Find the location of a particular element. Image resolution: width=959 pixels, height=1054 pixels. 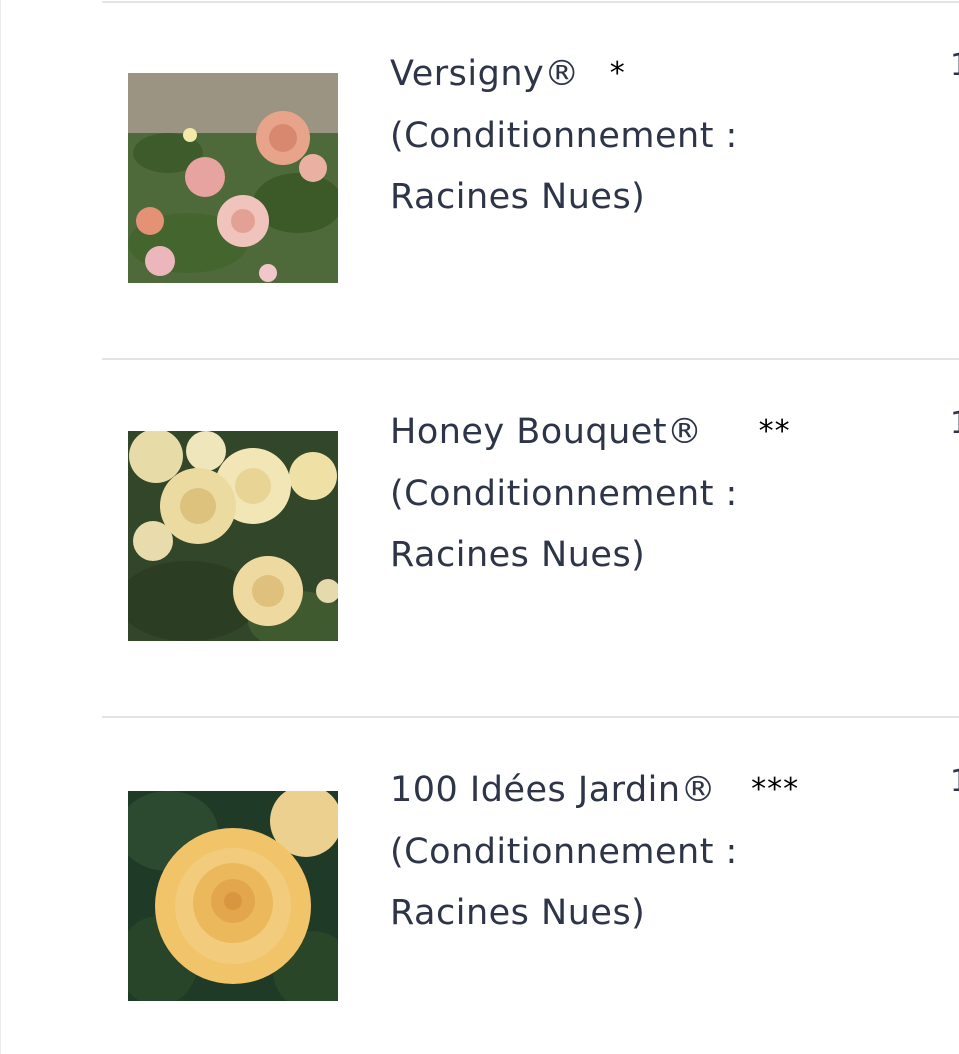

rating-stars: *** is located at coordinates (775, 789).